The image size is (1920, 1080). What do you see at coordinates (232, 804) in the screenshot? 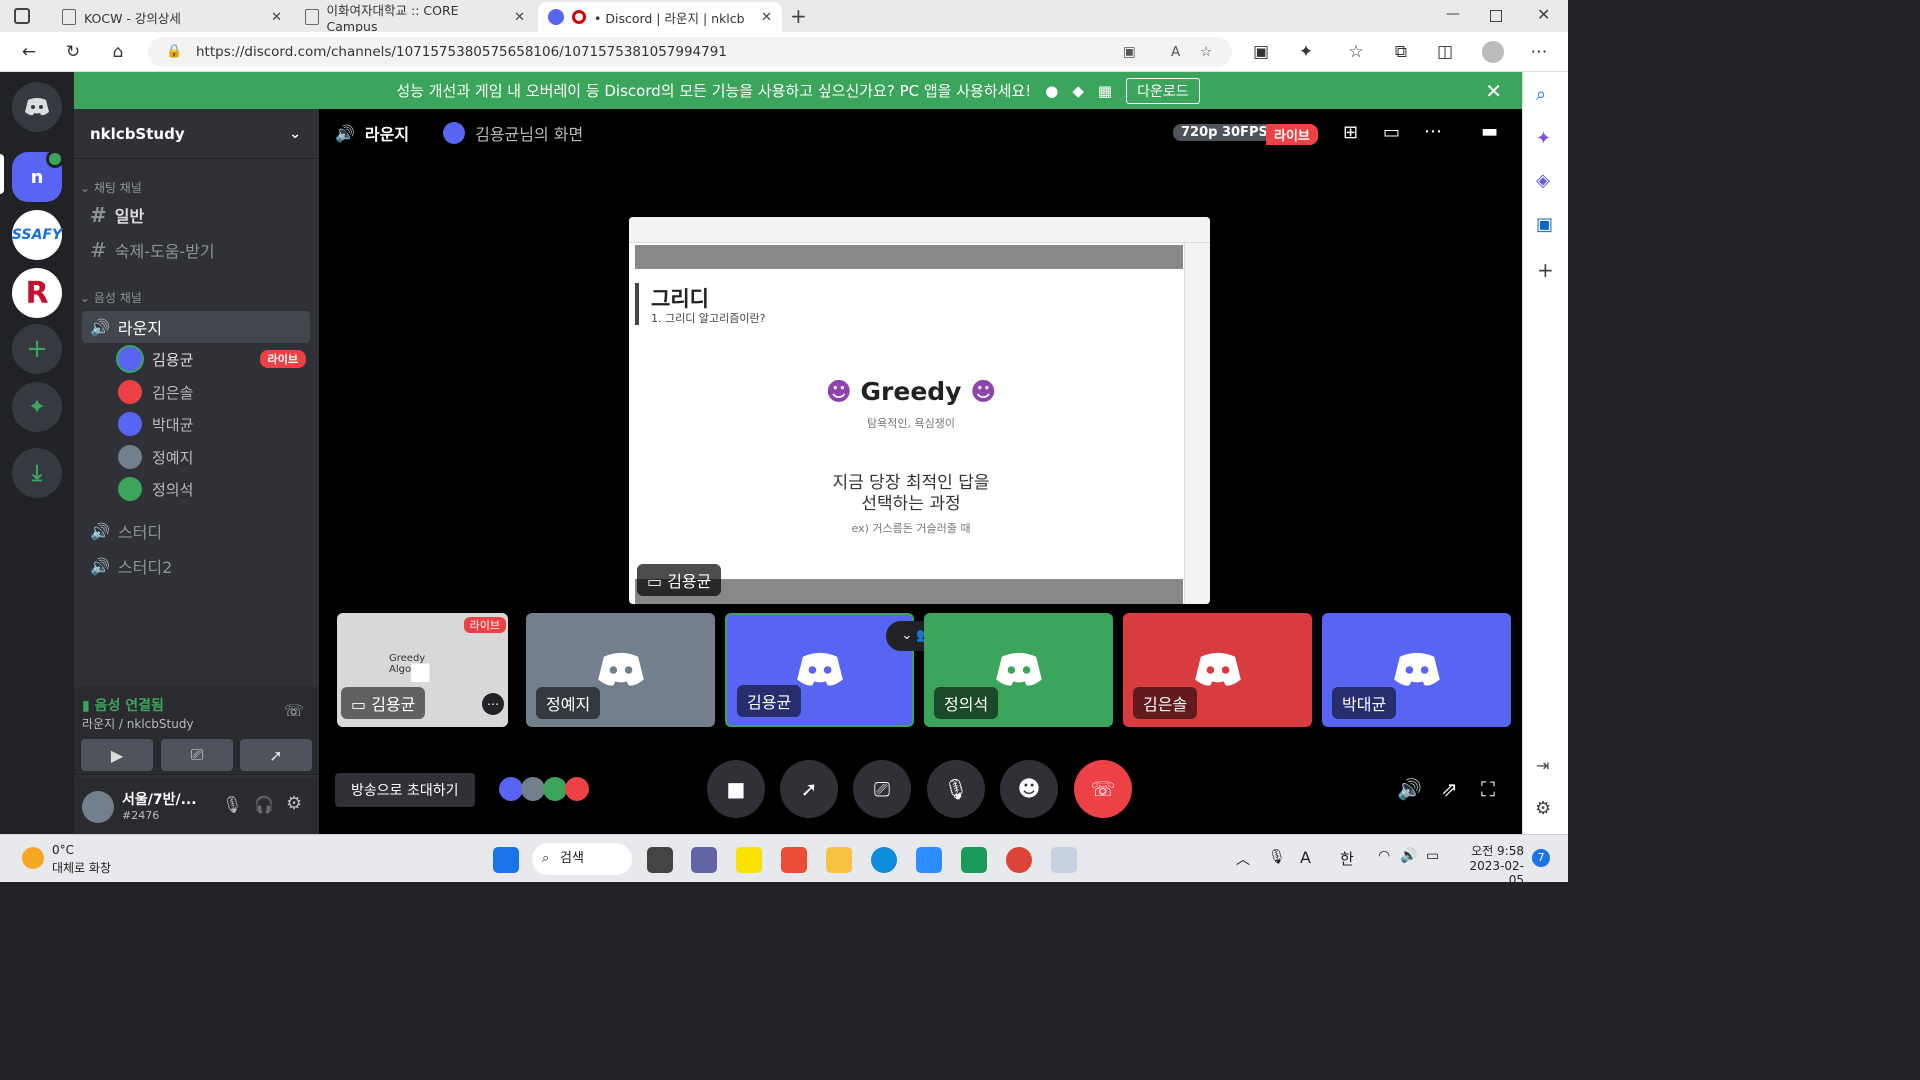
I see `microphone-icon: 🎙` at bounding box center [232, 804].